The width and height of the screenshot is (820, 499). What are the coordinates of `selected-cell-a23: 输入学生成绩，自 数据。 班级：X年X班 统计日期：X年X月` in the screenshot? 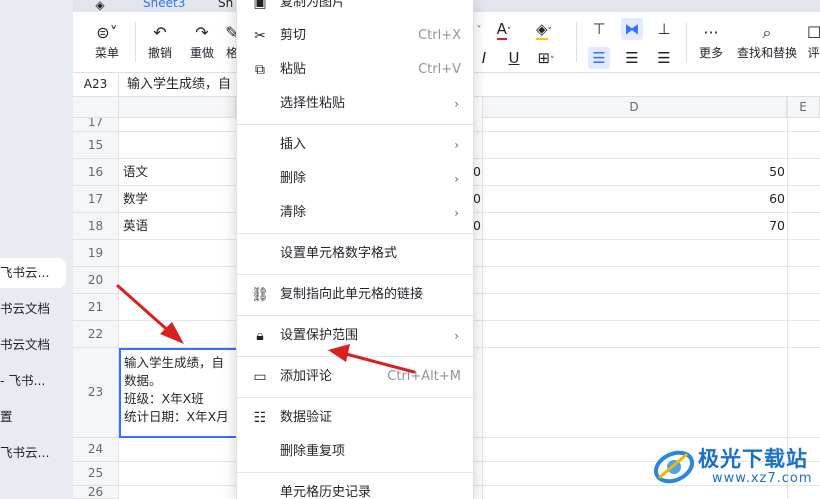 It's located at (179, 393).